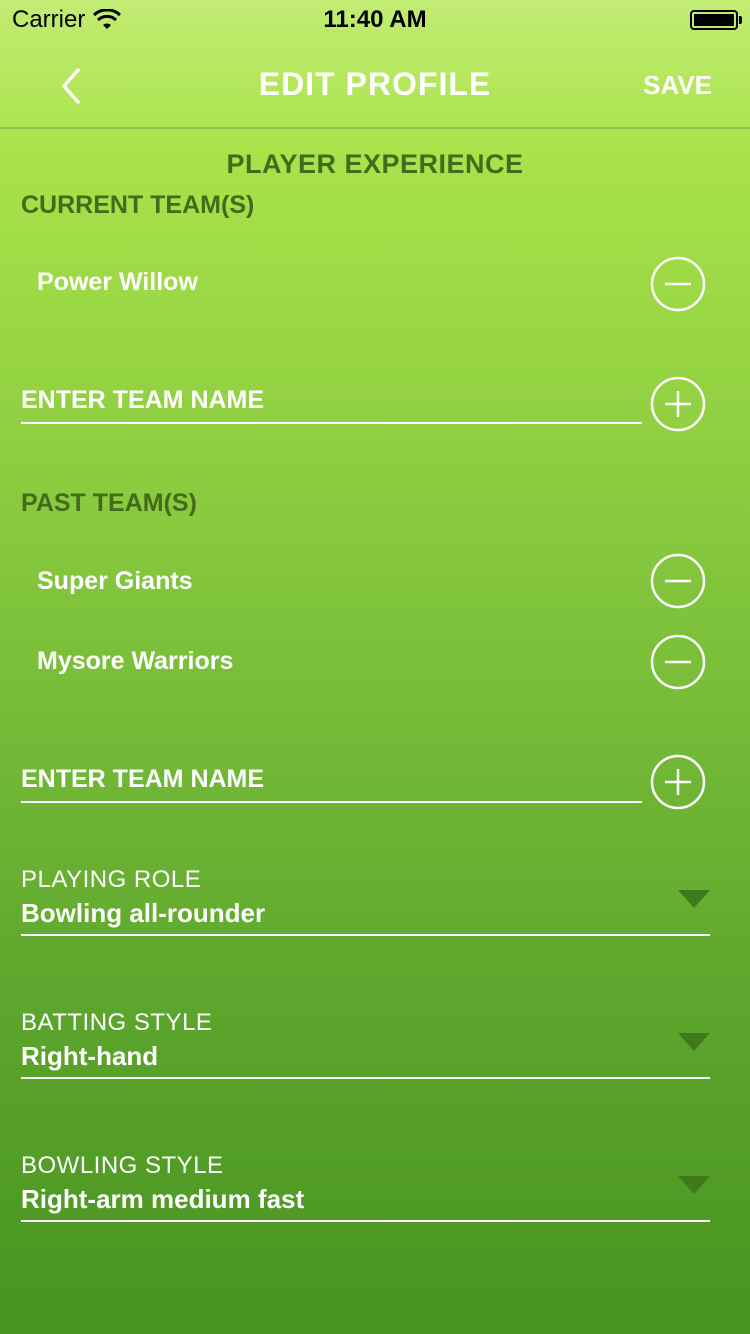 This screenshot has width=750, height=1334. What do you see at coordinates (365, 901) in the screenshot?
I see `playing-role-dropdown: PLAYING ROLE Bowling all-rounder` at bounding box center [365, 901].